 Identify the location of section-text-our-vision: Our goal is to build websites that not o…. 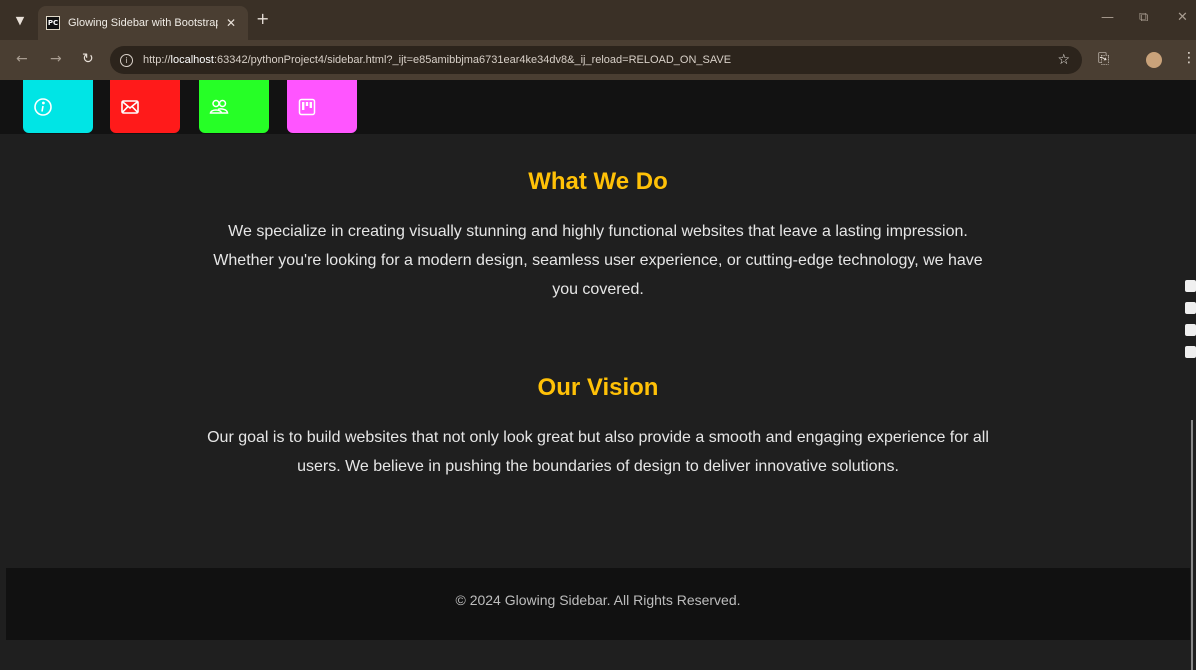
(598, 452).